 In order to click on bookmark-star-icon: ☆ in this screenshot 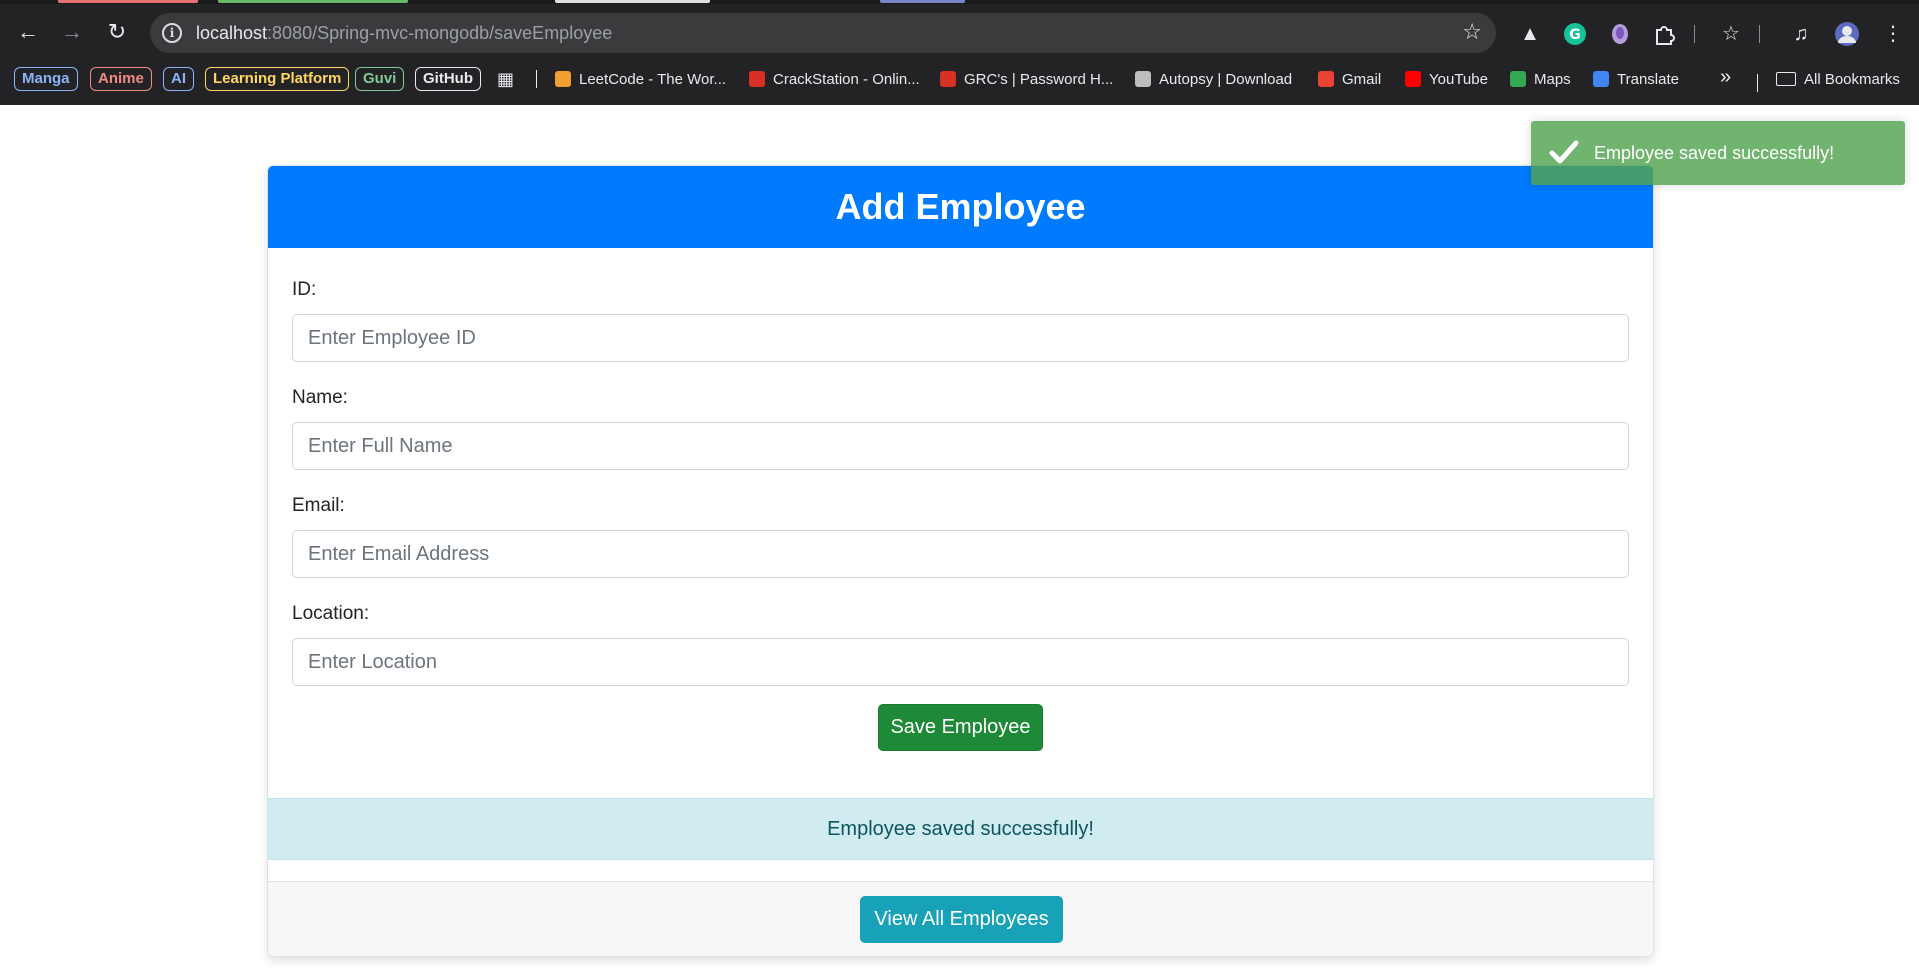, I will do `click(1472, 32)`.